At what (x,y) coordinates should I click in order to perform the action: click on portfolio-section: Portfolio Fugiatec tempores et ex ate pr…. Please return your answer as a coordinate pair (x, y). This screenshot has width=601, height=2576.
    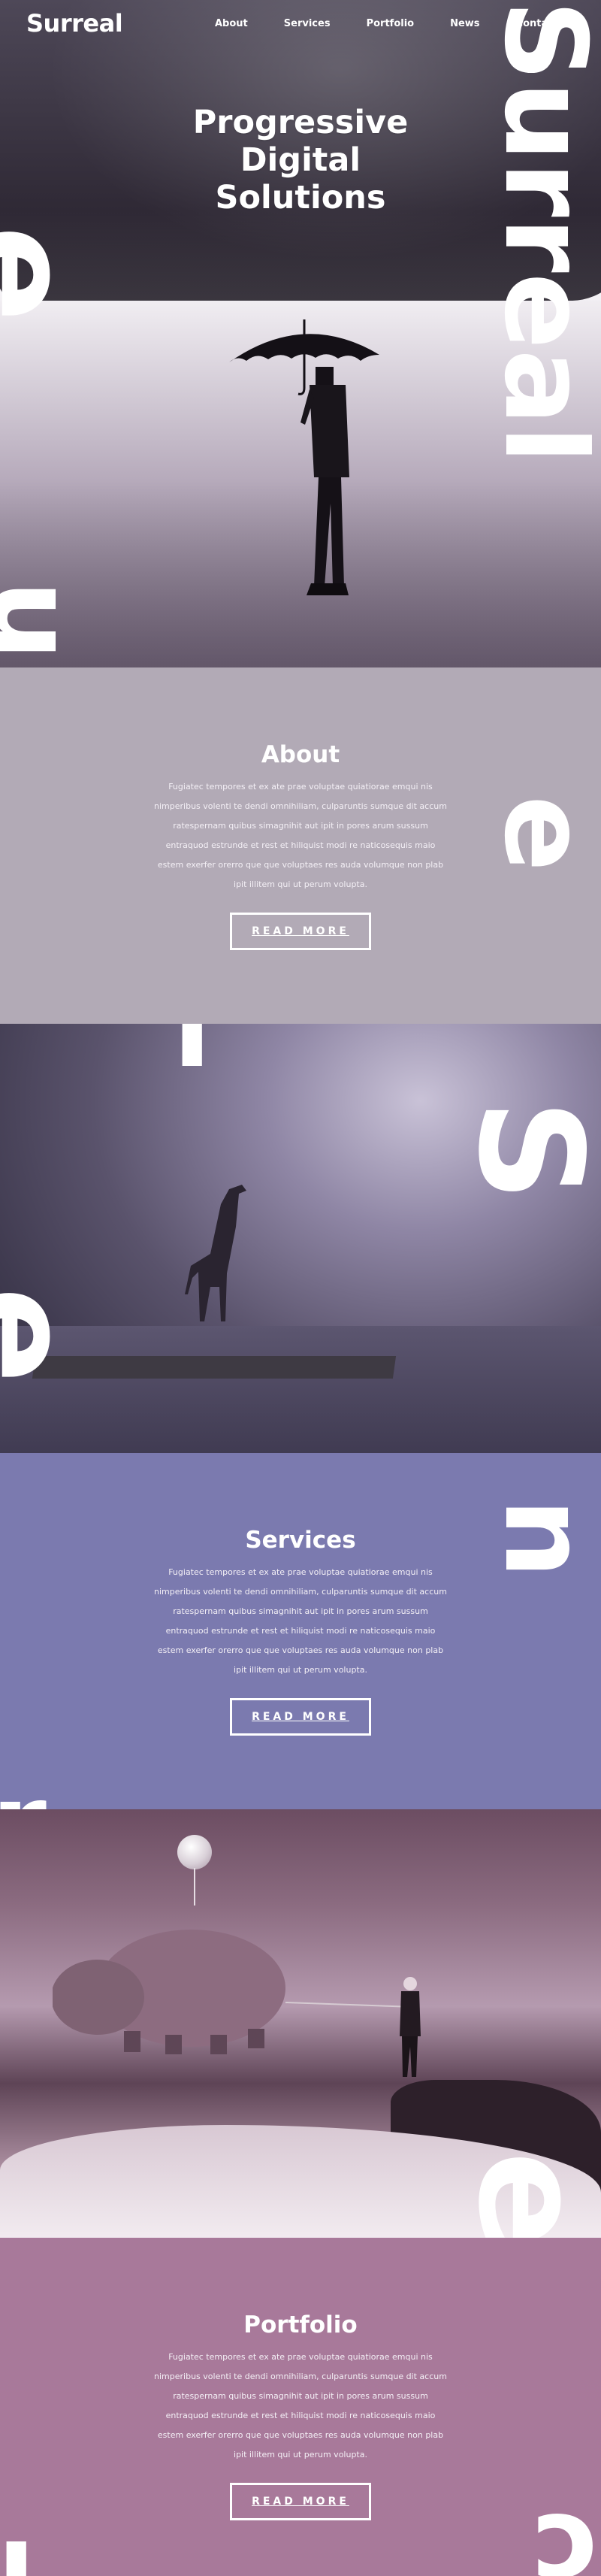
    Looking at the image, I should click on (300, 2407).